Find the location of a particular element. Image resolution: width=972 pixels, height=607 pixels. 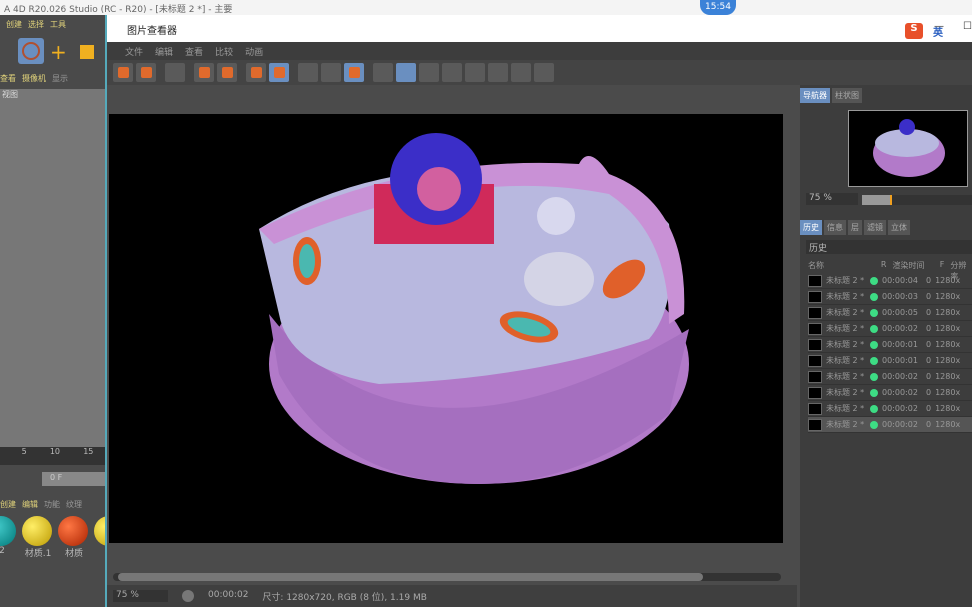

scale-tool-icon is located at coordinates (87, 52).